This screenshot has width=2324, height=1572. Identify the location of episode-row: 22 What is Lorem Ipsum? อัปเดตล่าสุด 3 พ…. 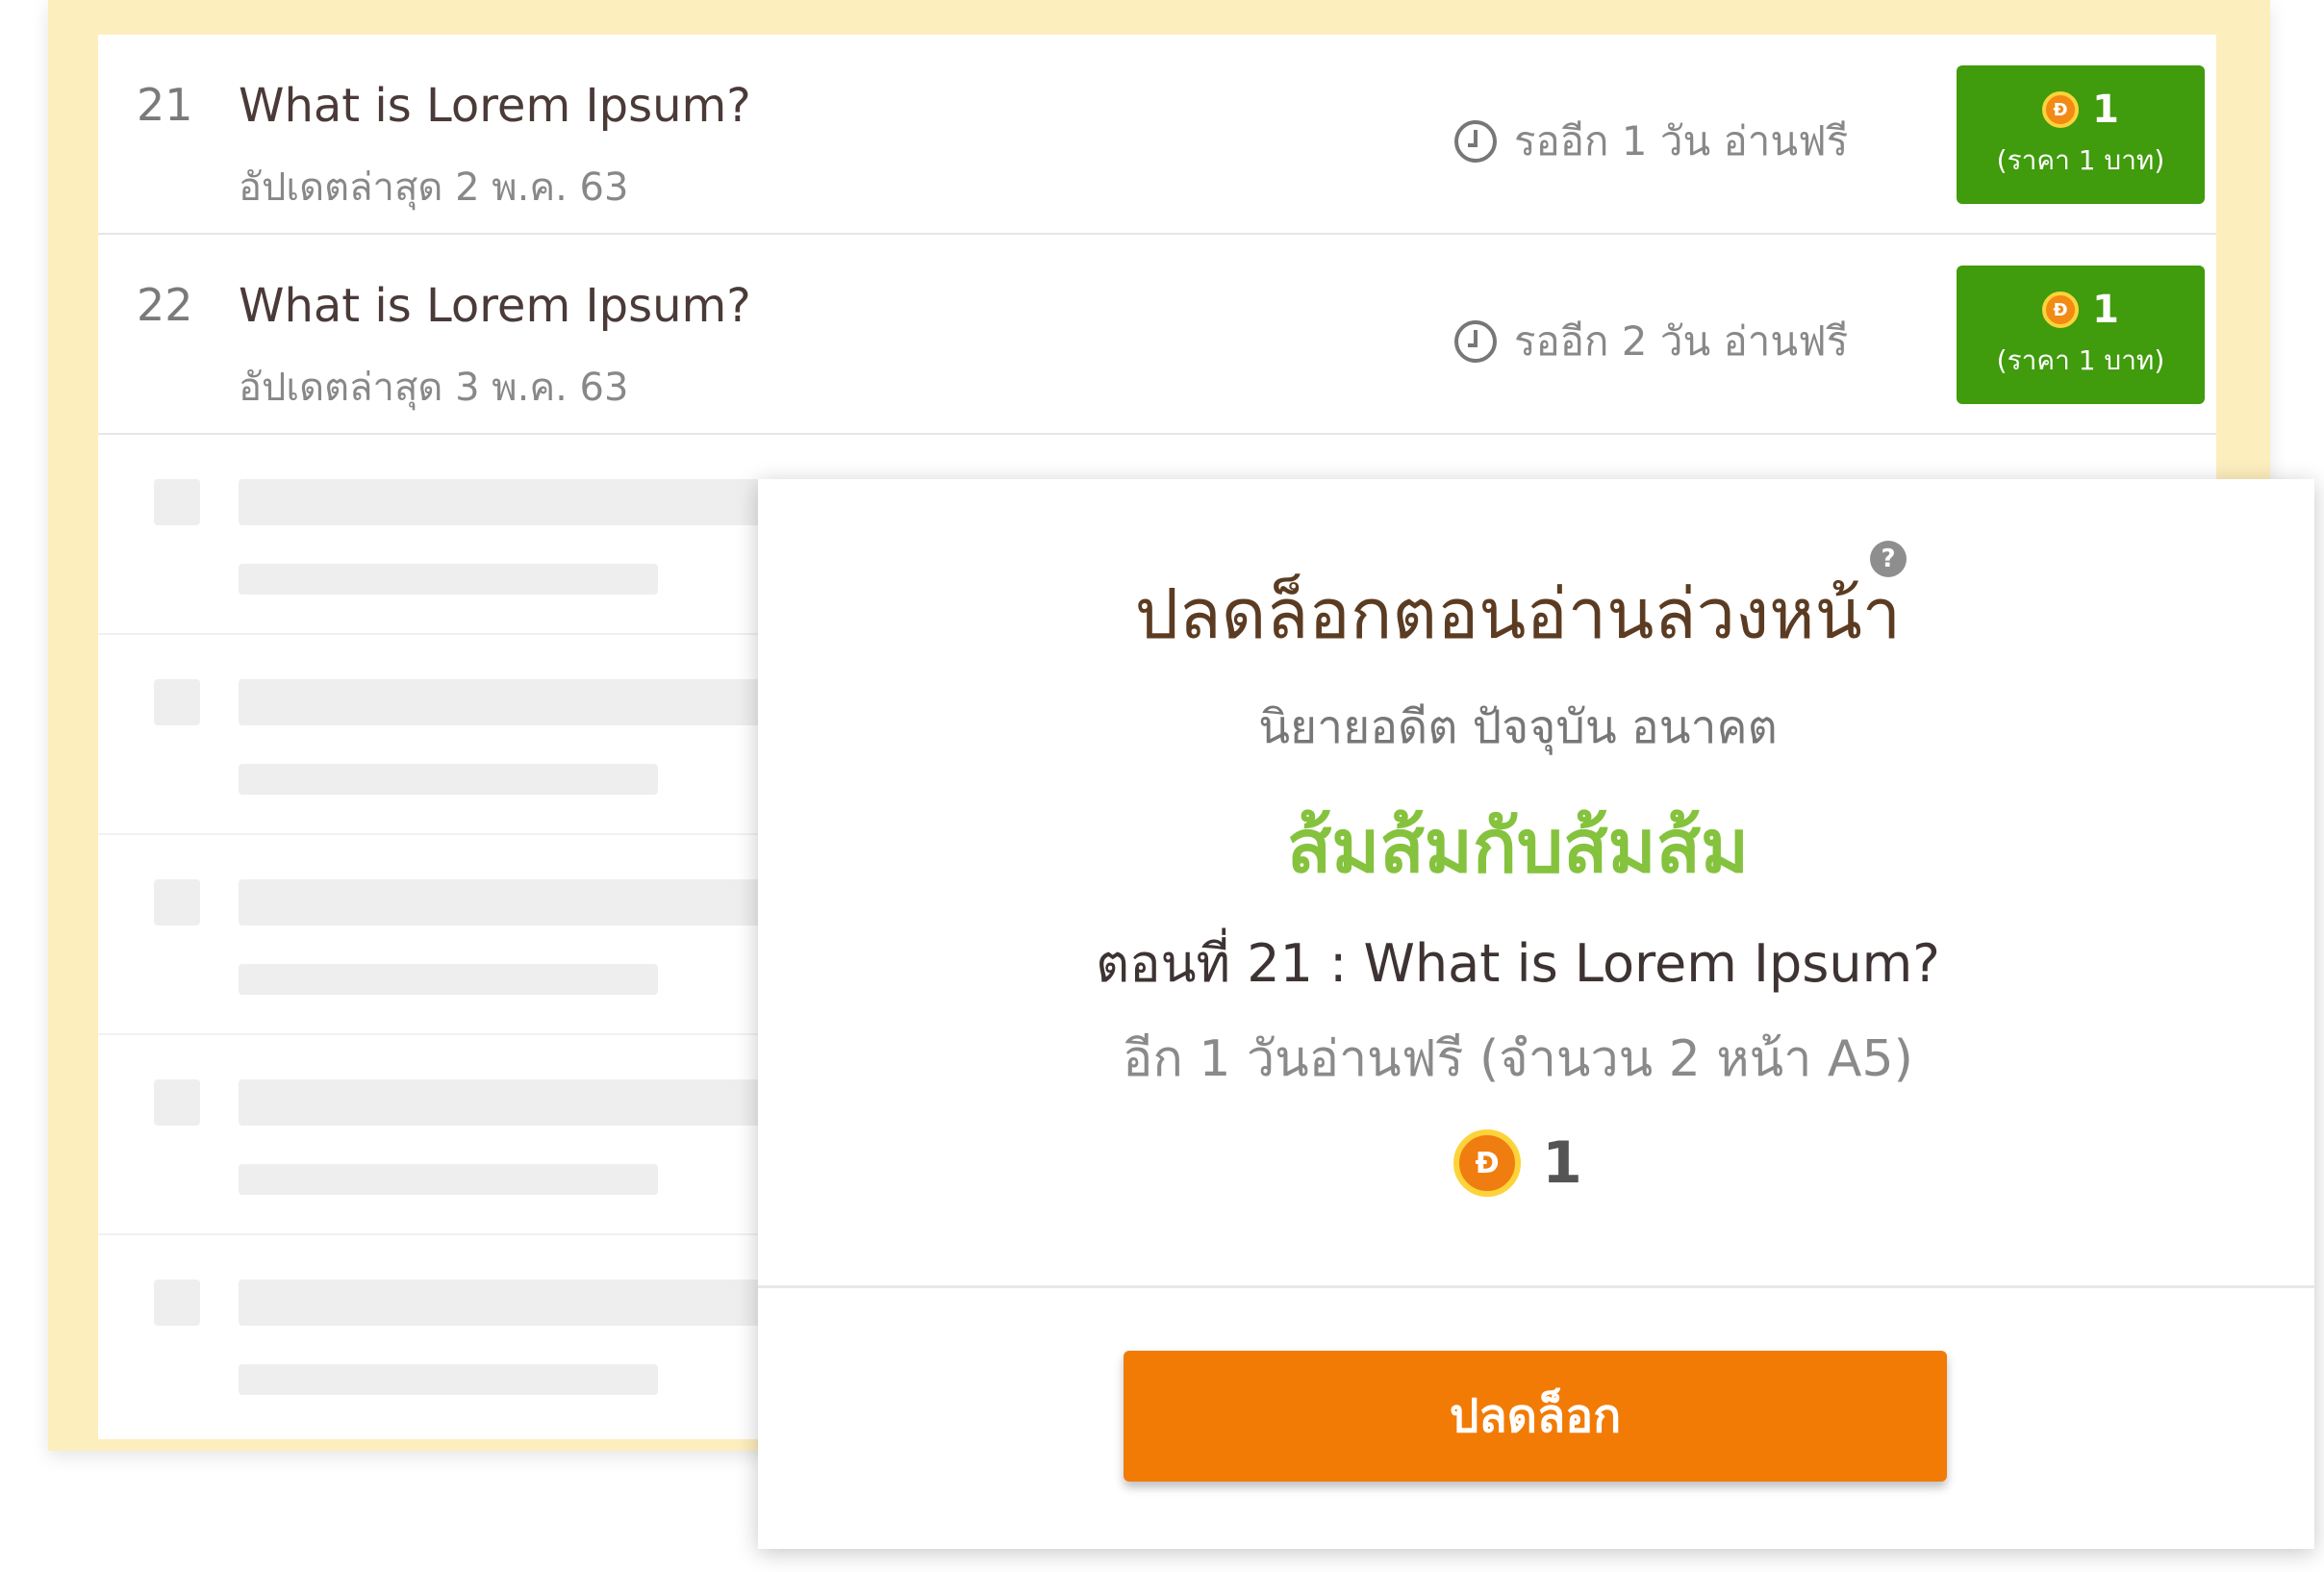
(1157, 335).